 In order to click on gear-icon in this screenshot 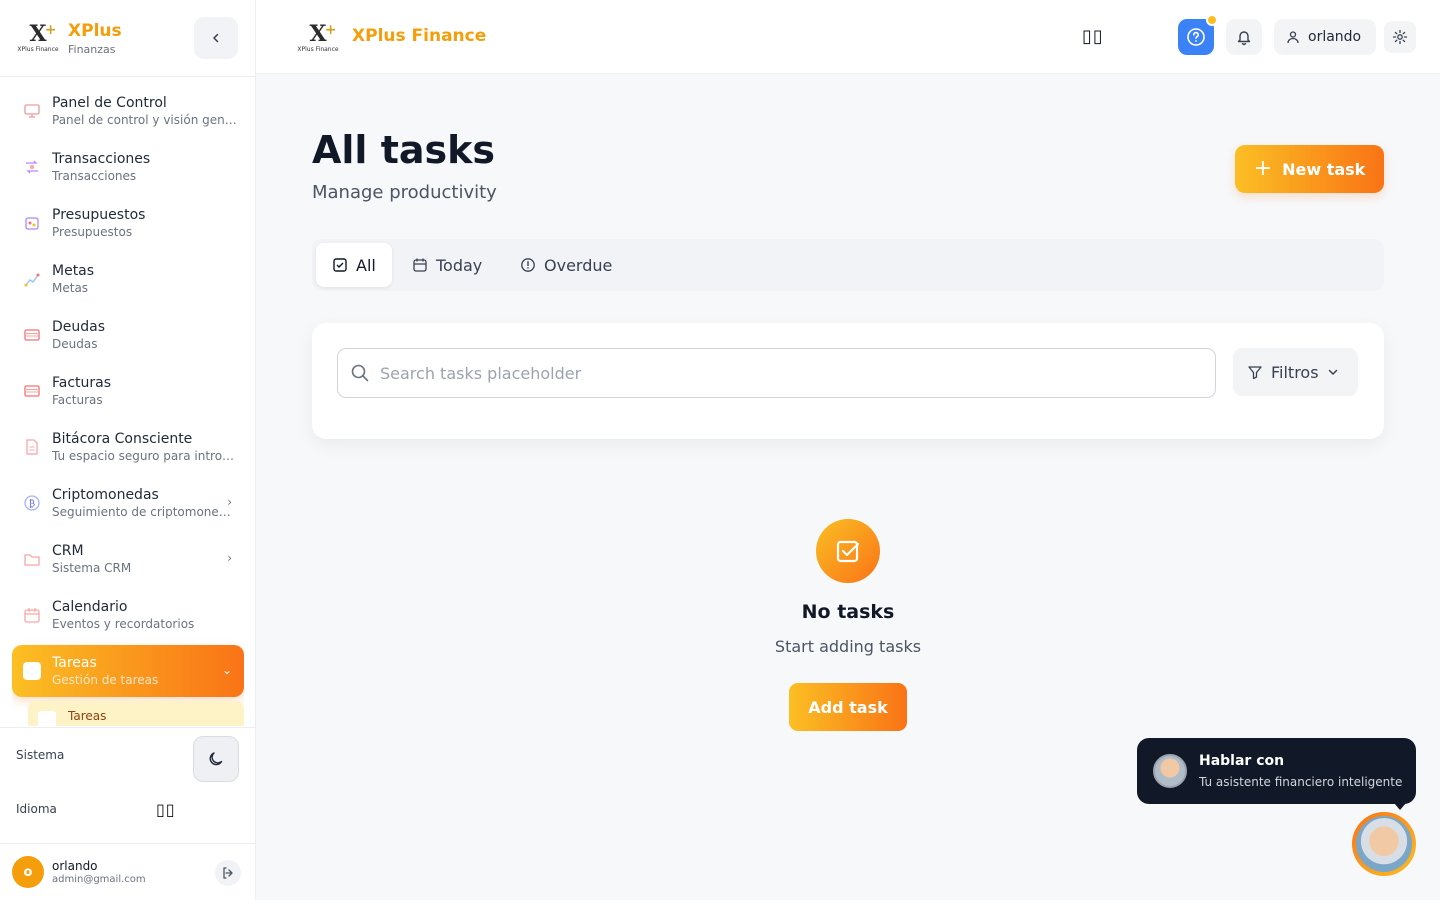, I will do `click(1400, 37)`.